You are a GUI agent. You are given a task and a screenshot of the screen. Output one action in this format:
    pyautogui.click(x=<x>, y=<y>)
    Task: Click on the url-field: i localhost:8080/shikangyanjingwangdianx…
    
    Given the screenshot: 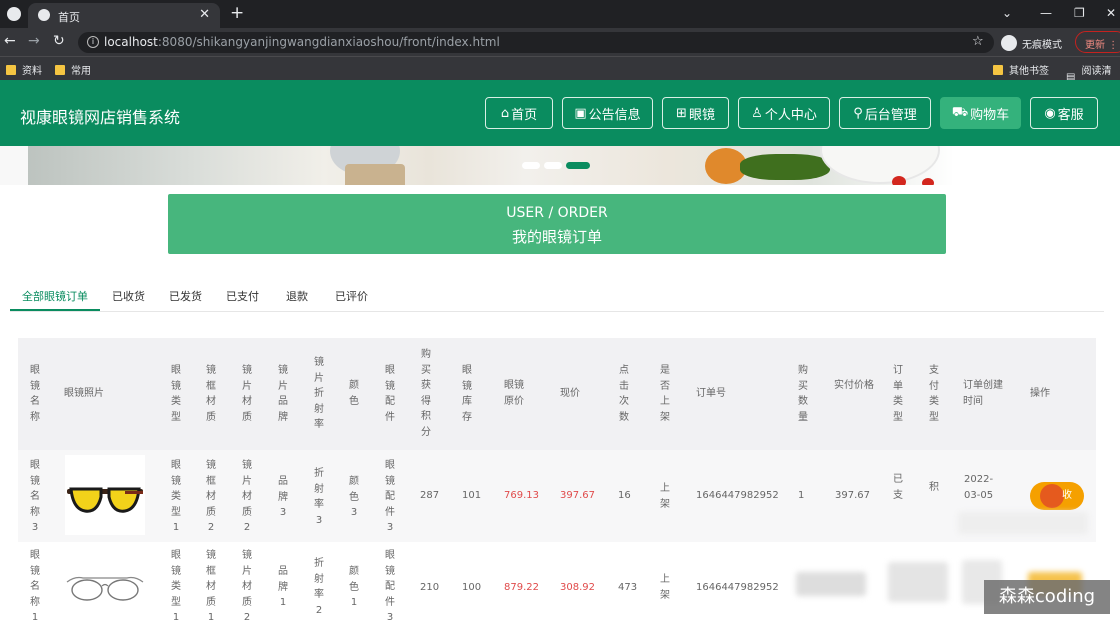 What is the action you would take?
    pyautogui.click(x=536, y=42)
    